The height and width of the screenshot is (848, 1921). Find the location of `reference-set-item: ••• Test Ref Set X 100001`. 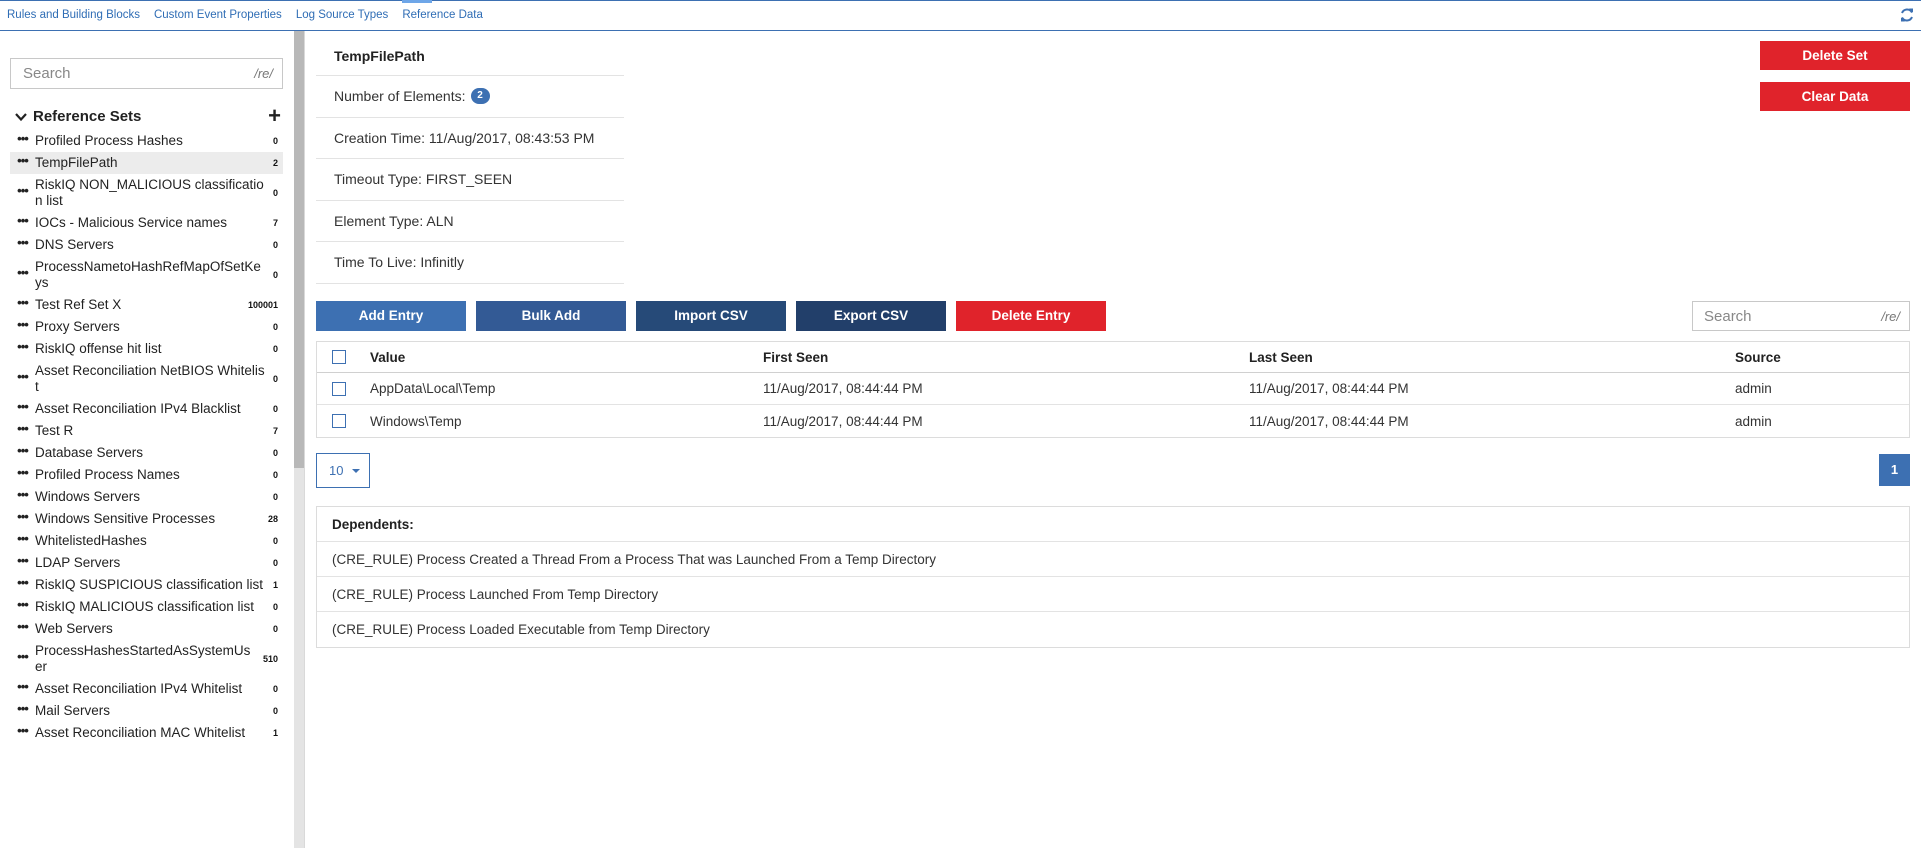

reference-set-item: ••• Test Ref Set X 100001 is located at coordinates (146, 305).